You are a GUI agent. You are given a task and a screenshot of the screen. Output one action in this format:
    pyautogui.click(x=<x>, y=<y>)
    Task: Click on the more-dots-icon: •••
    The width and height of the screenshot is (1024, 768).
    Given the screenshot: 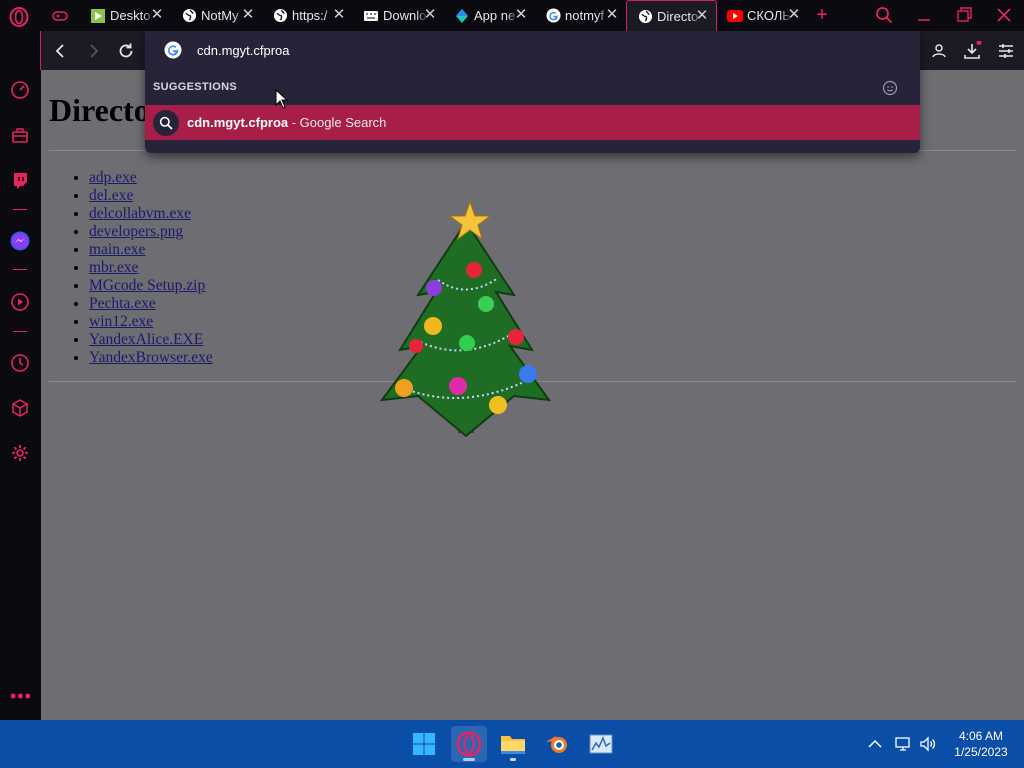 What is the action you would take?
    pyautogui.click(x=20, y=698)
    